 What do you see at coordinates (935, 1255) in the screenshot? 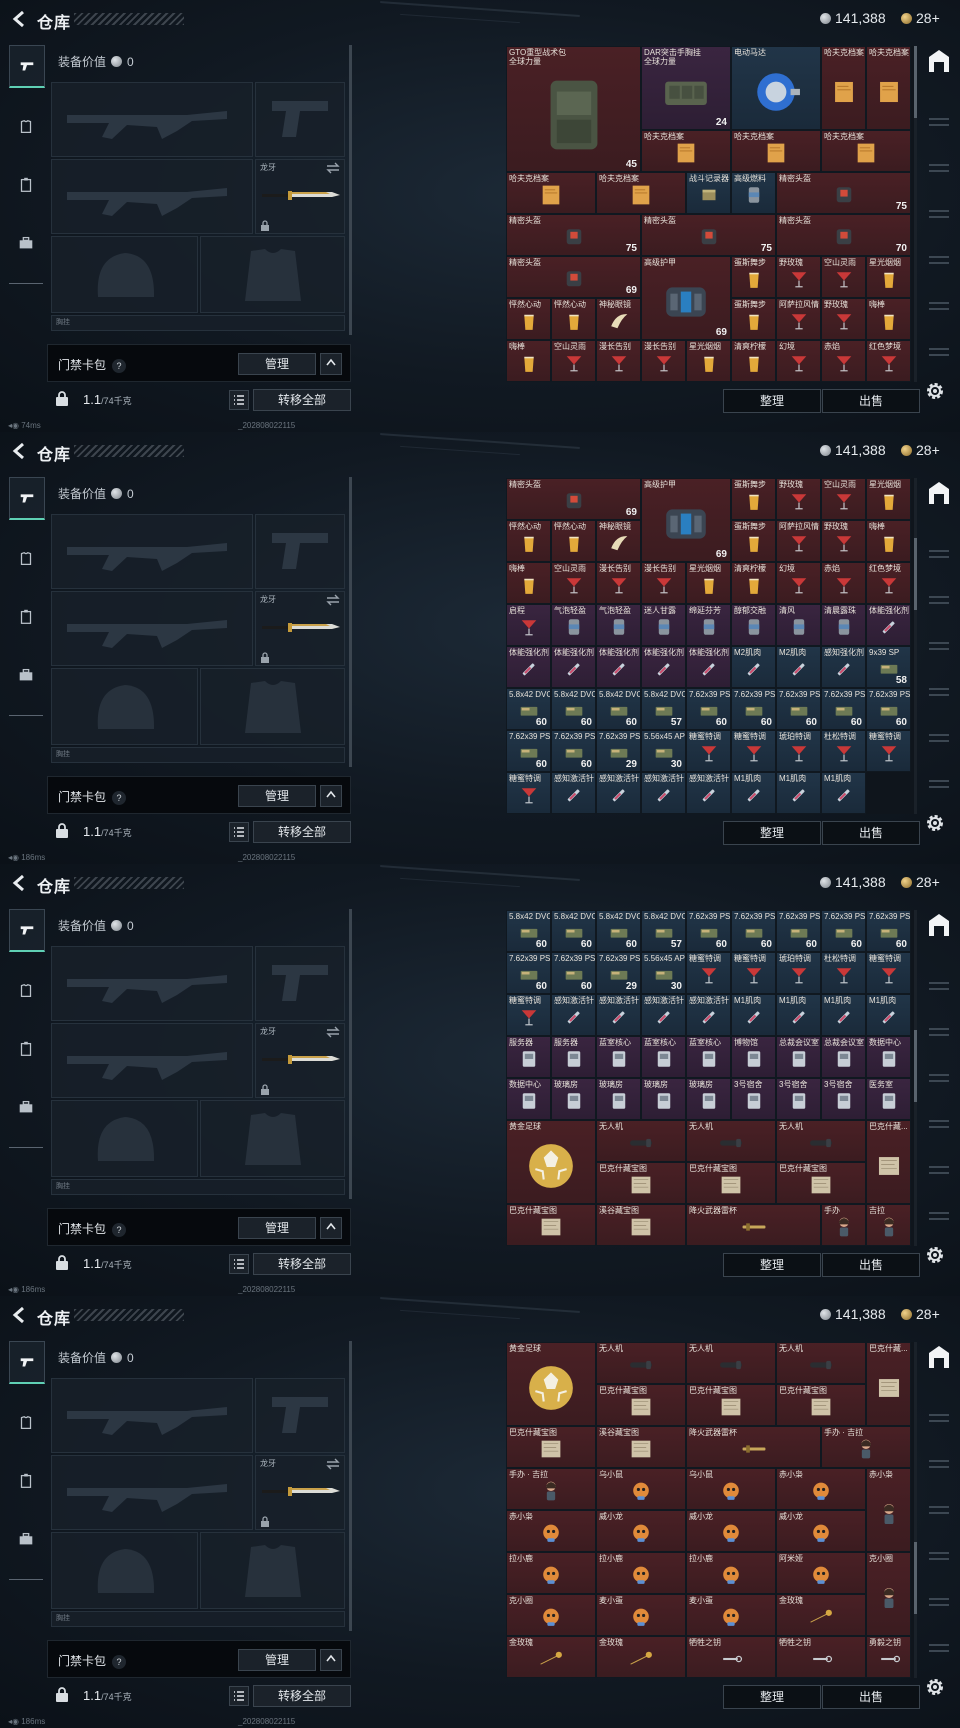
I see `gear-icon` at bounding box center [935, 1255].